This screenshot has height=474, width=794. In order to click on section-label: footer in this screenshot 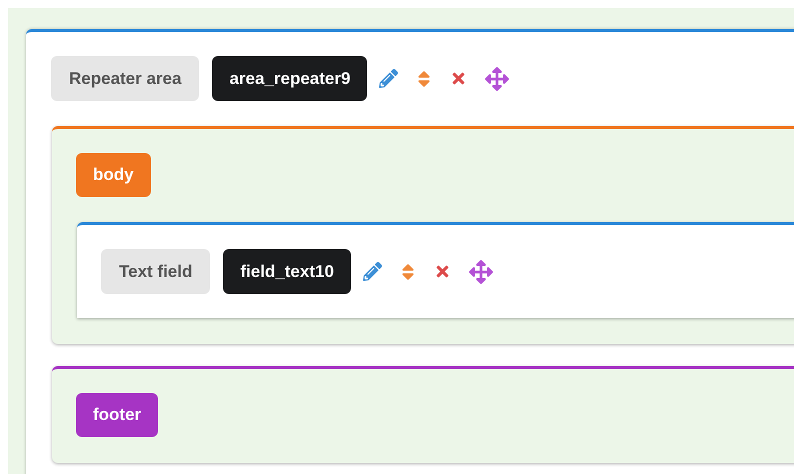, I will do `click(117, 415)`.